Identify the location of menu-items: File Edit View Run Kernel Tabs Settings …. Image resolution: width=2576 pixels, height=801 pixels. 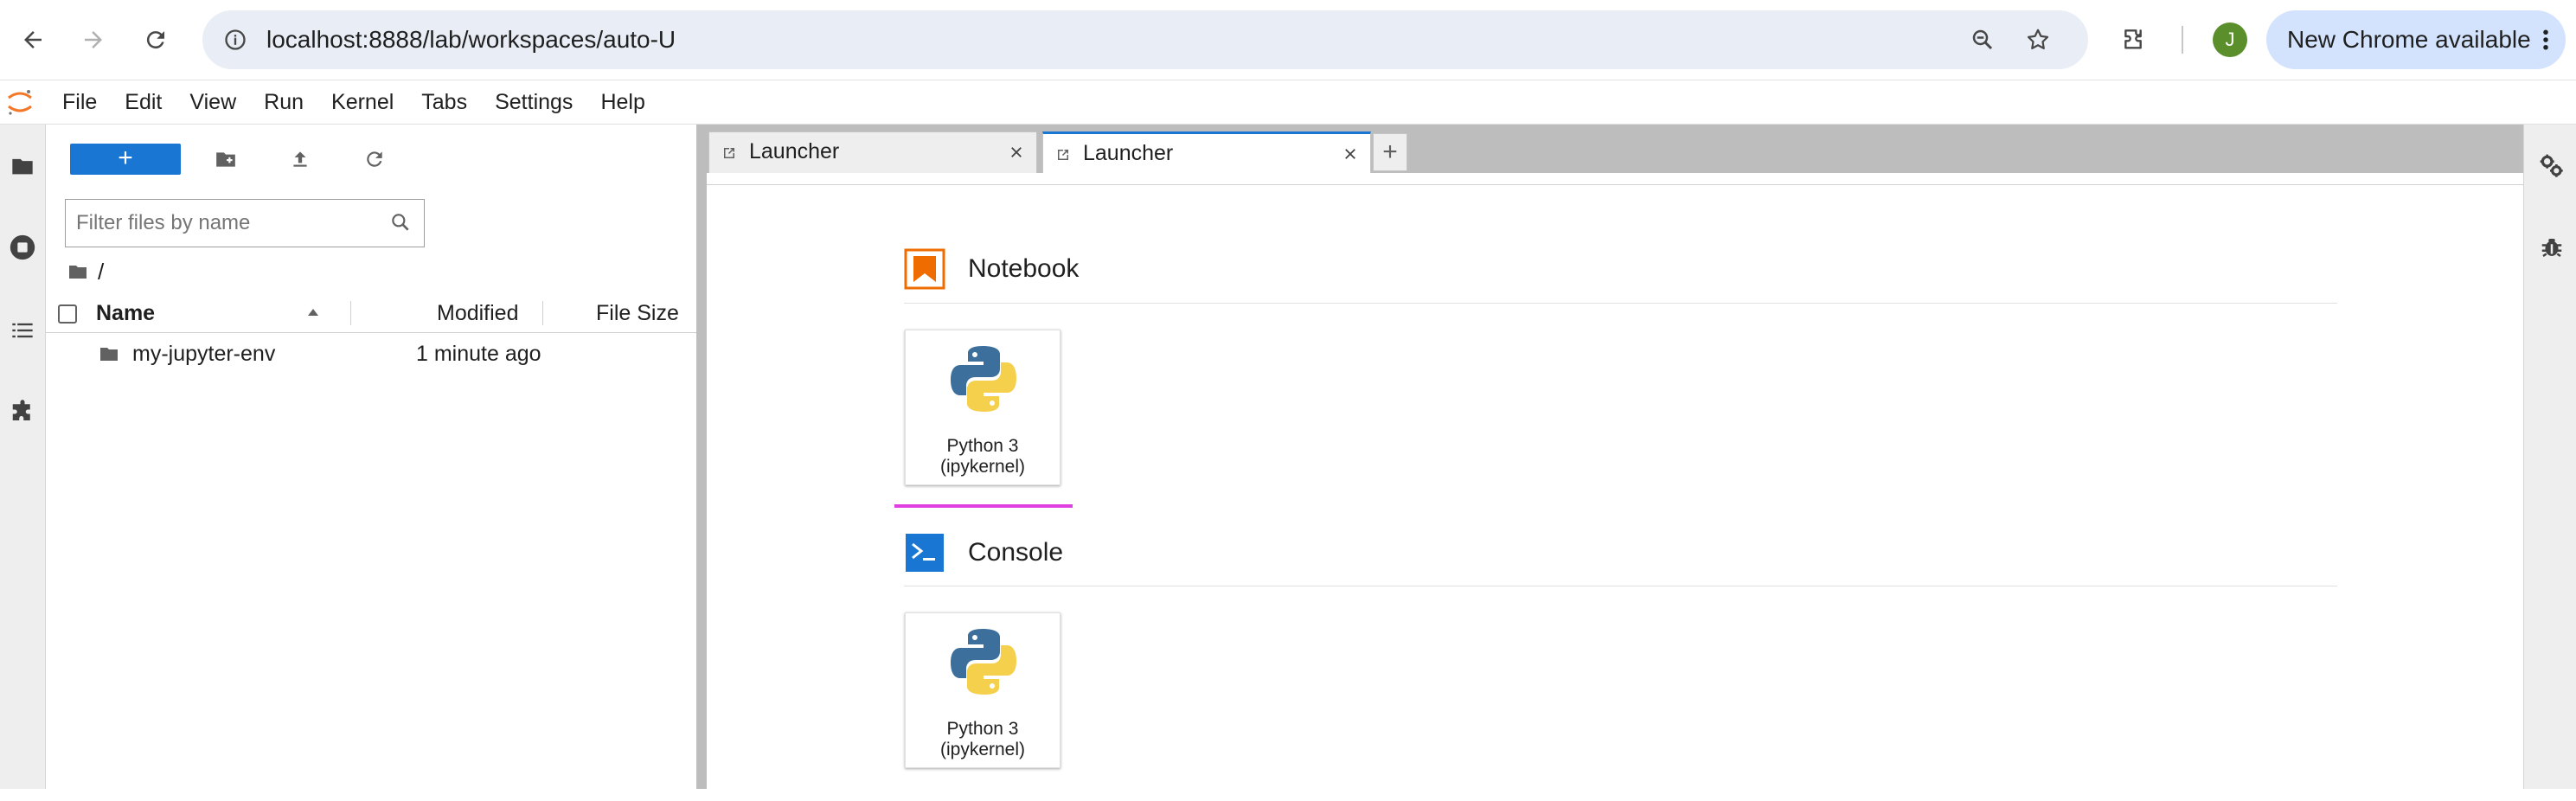
(353, 102).